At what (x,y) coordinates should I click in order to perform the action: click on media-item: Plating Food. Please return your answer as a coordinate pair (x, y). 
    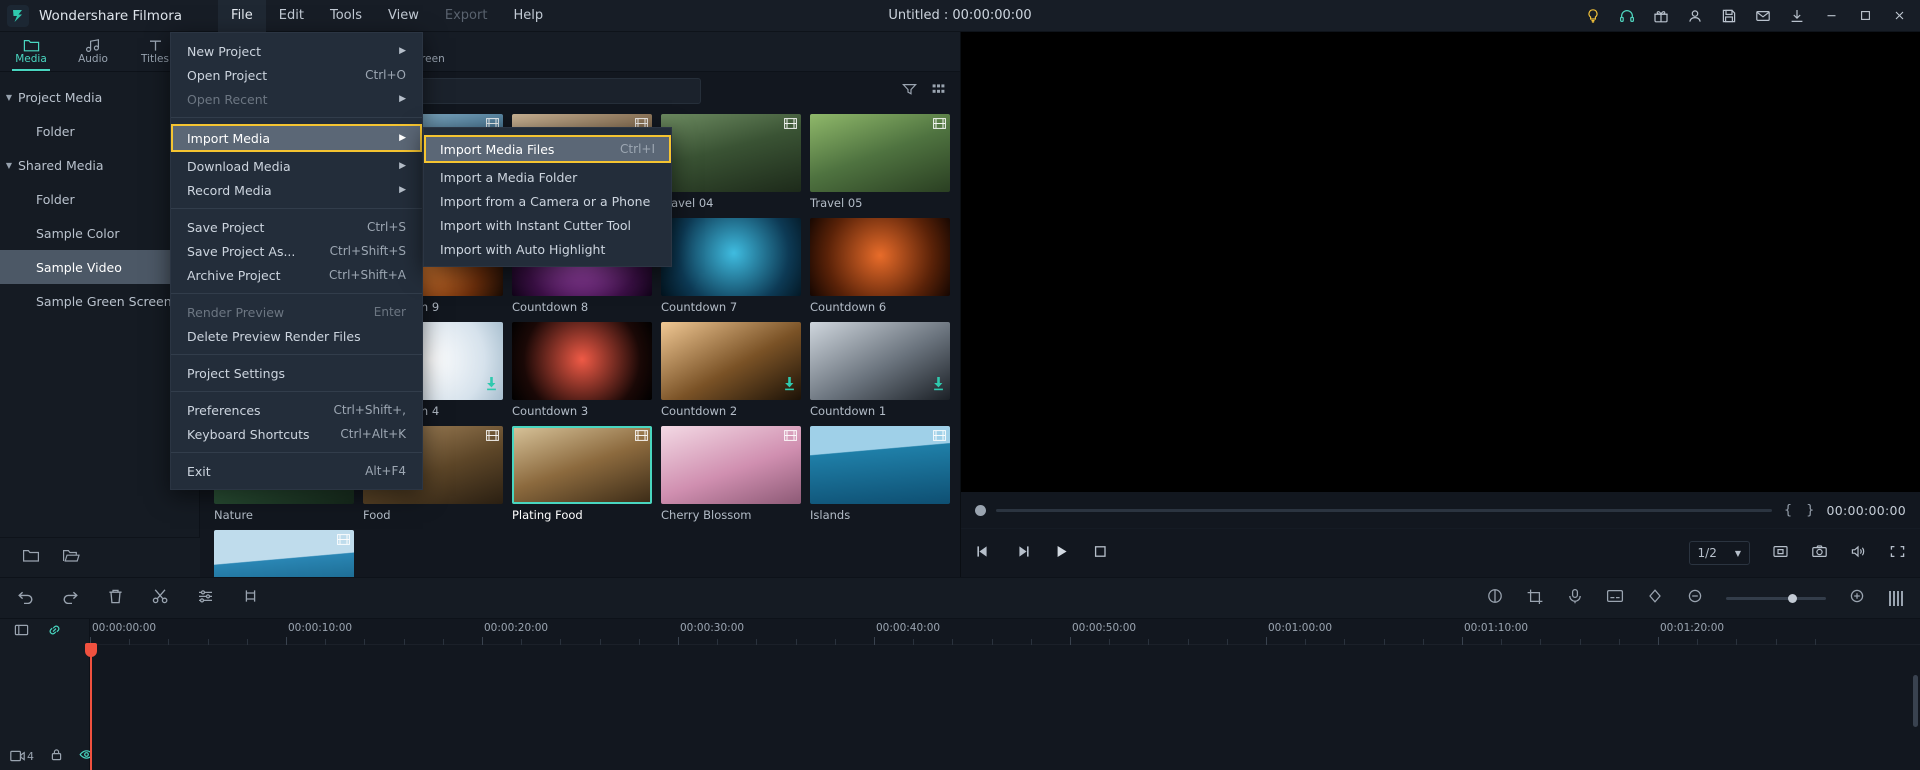
    Looking at the image, I should click on (582, 474).